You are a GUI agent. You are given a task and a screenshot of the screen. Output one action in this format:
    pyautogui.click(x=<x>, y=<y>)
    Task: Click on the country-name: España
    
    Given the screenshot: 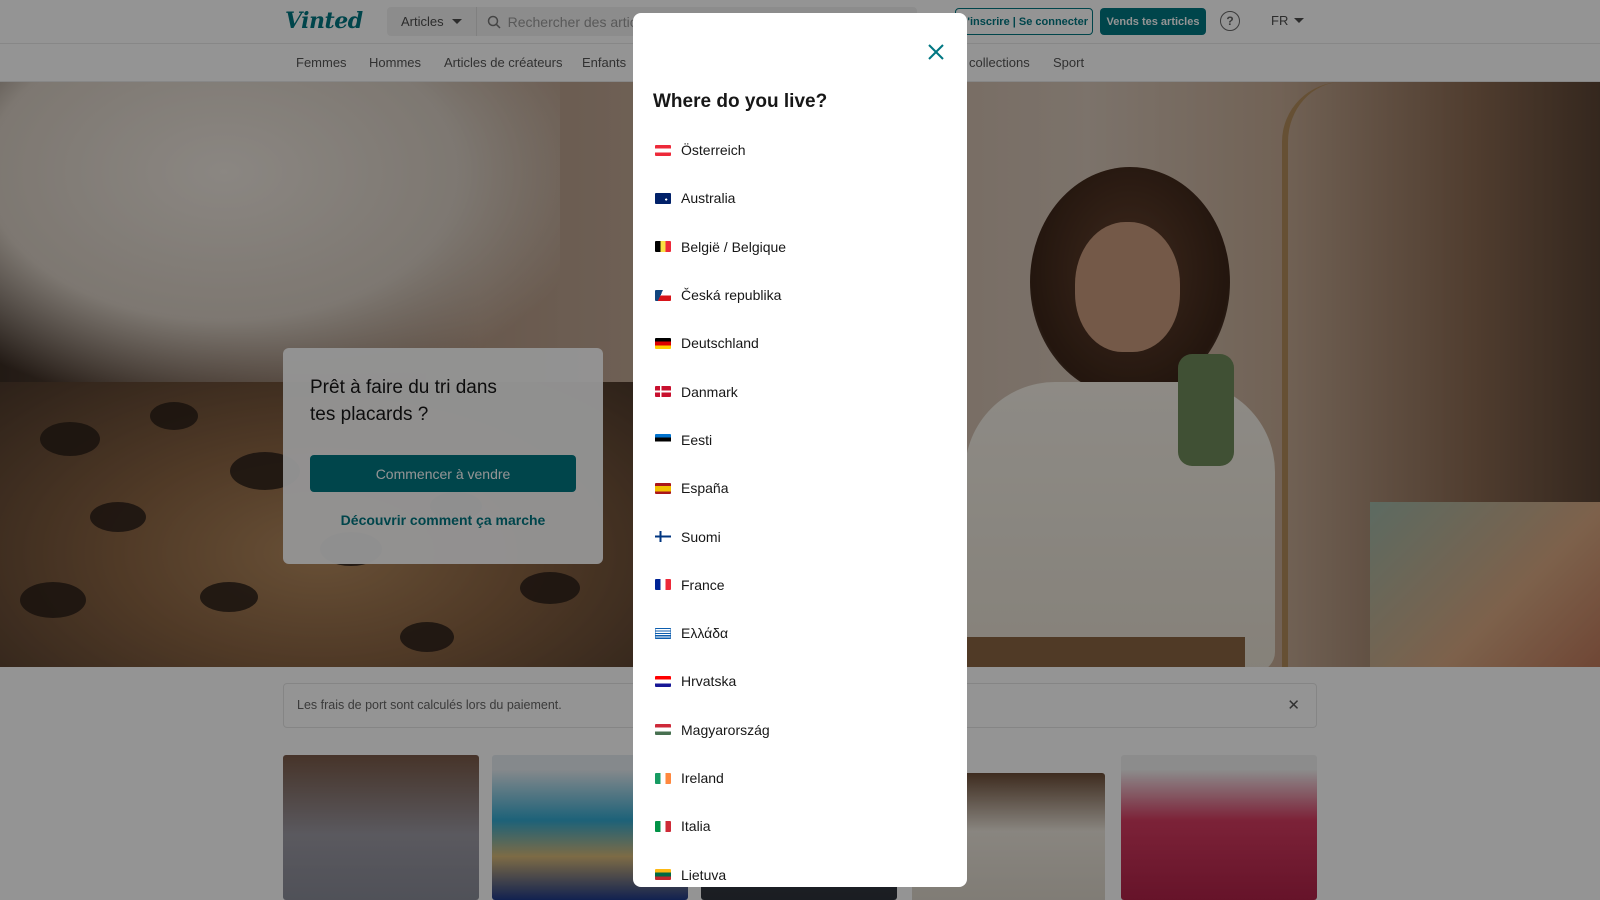 What is the action you would take?
    pyautogui.click(x=705, y=488)
    